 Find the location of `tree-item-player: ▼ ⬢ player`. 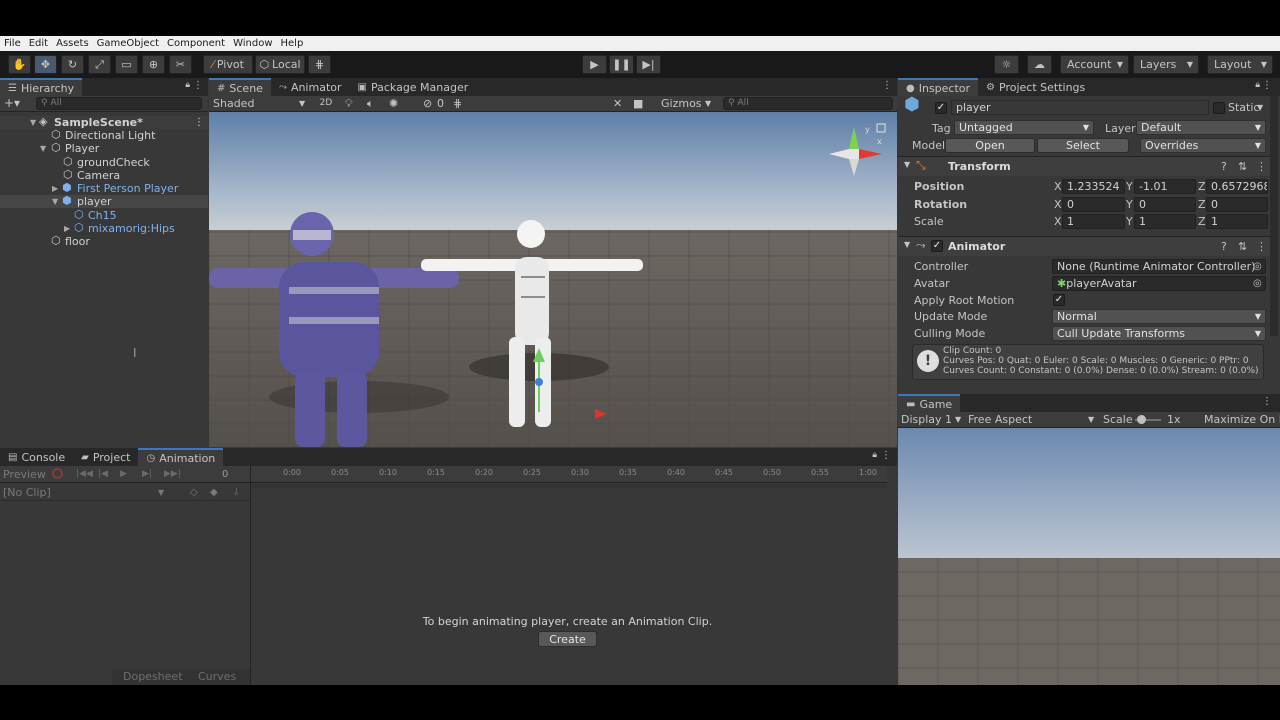

tree-item-player: ▼ ⬢ player is located at coordinates (104, 201).